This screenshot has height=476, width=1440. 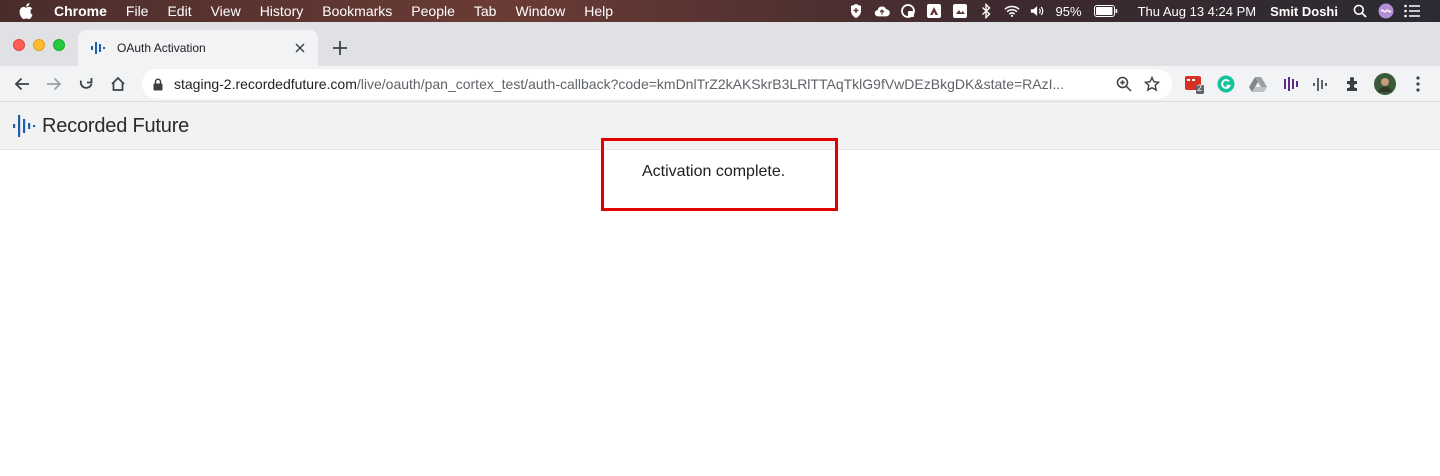 I want to click on recorded-future-logo: Recorded Future, so click(x=100, y=126).